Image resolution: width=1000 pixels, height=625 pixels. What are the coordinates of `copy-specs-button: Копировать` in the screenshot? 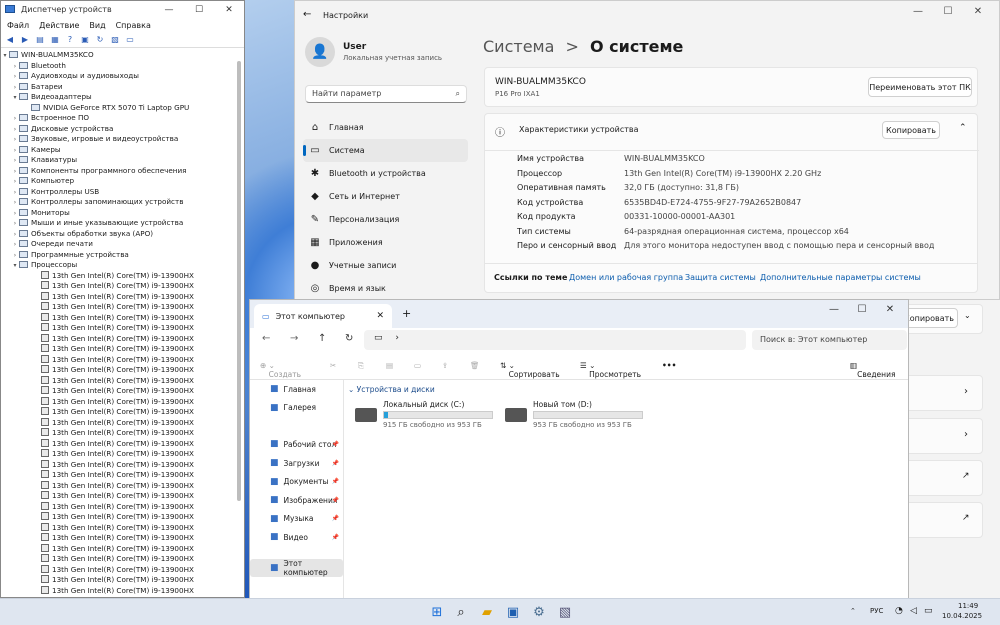 It's located at (911, 130).